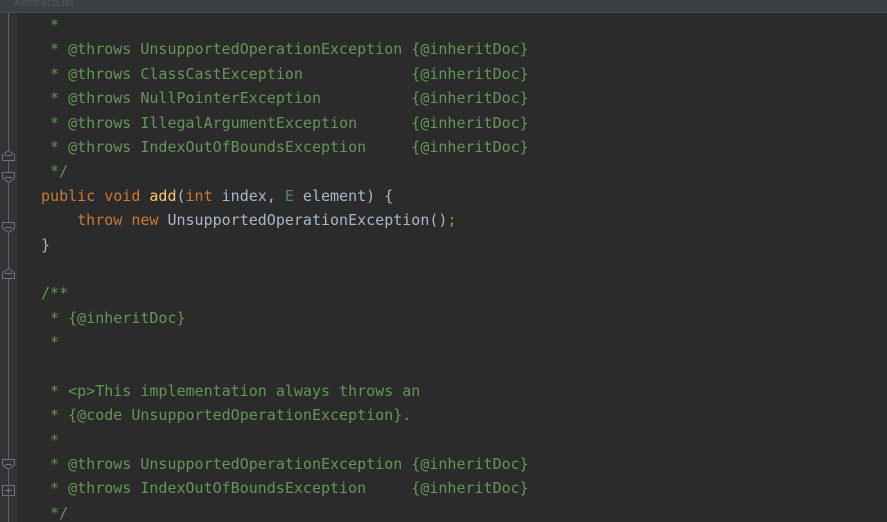 The image size is (887, 522). I want to click on code-token: * {@inheritDoc}, so click(109, 317).